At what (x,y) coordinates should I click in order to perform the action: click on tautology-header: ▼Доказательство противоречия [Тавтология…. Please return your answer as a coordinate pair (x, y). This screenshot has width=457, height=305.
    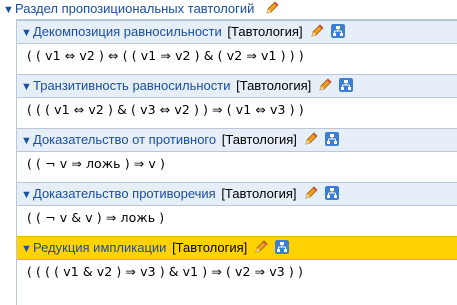
    Looking at the image, I should click on (237, 194).